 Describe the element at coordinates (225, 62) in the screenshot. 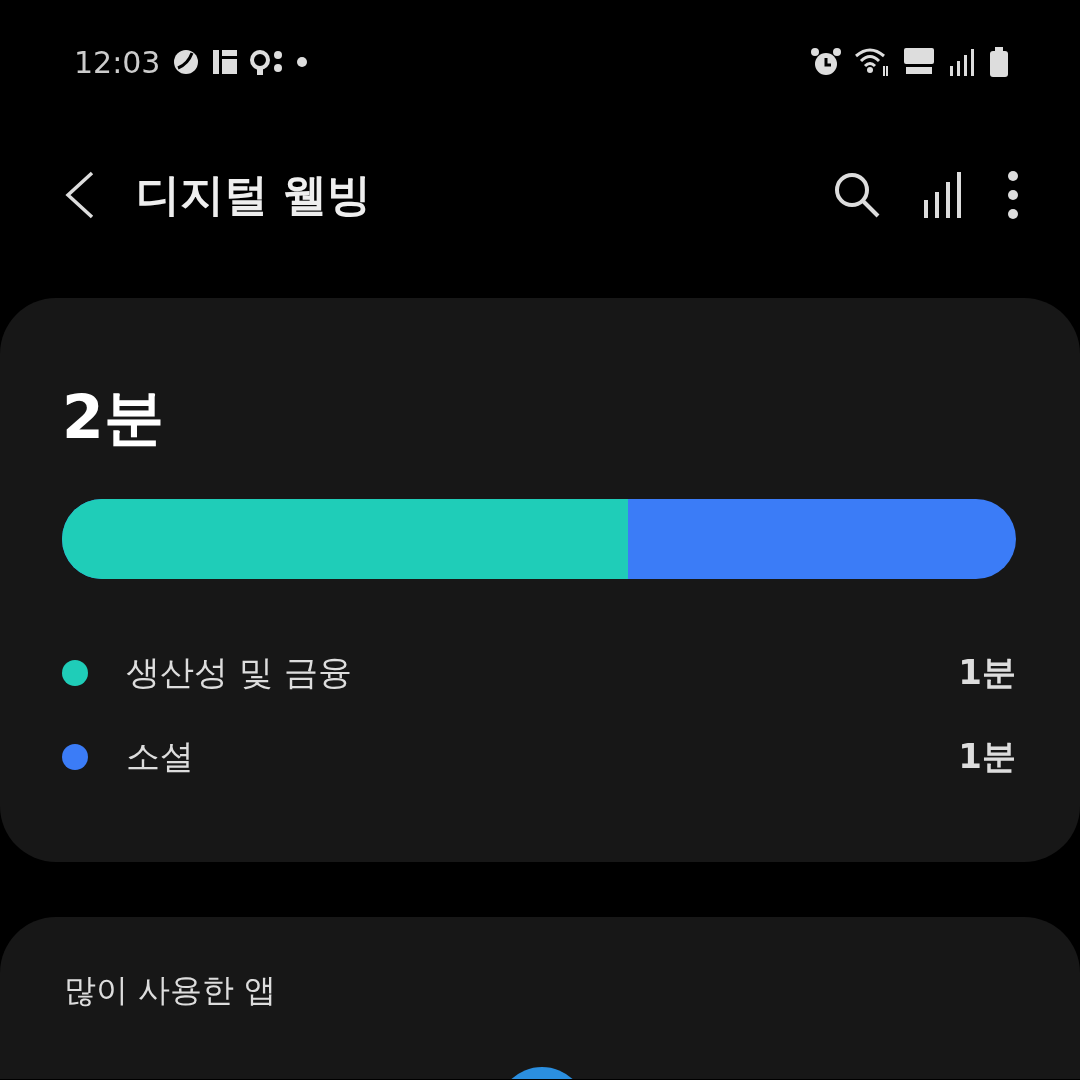

I see `calendar-icon` at that location.